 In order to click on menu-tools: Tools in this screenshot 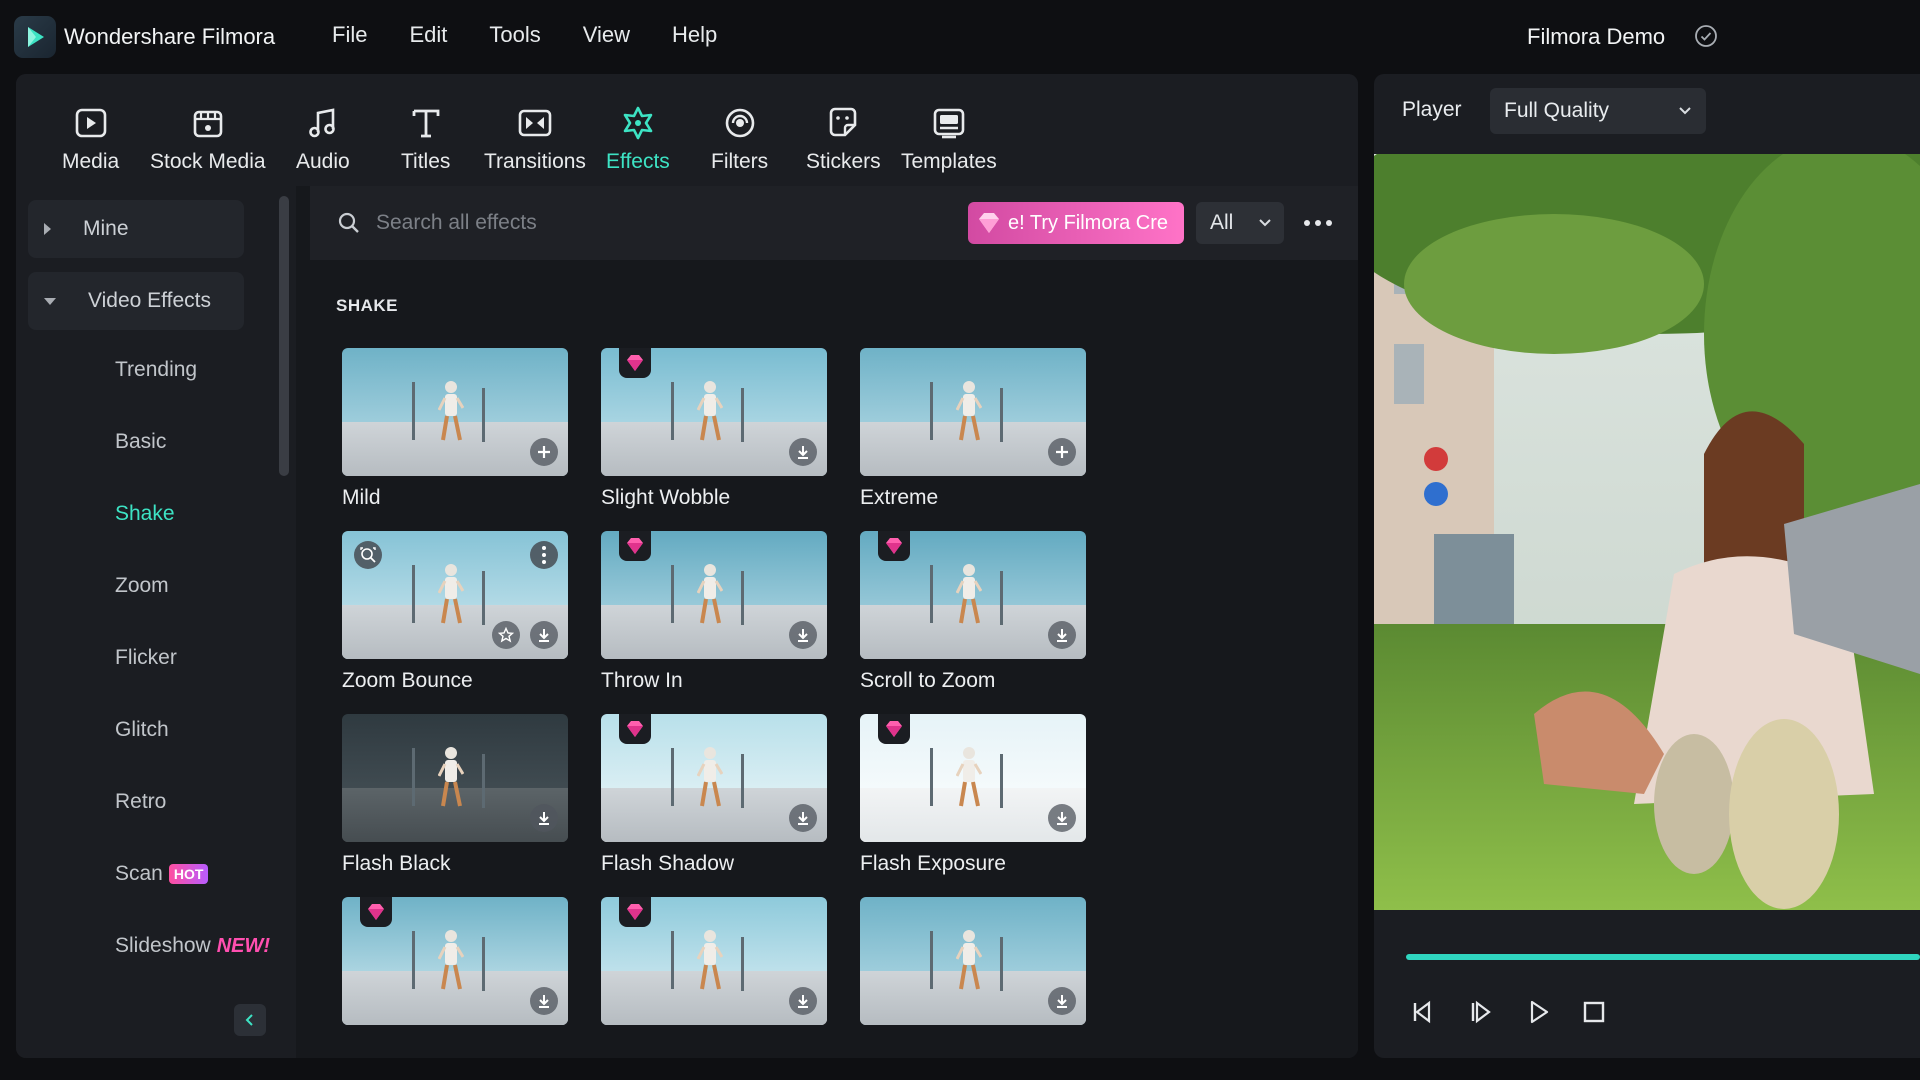, I will do `click(514, 35)`.